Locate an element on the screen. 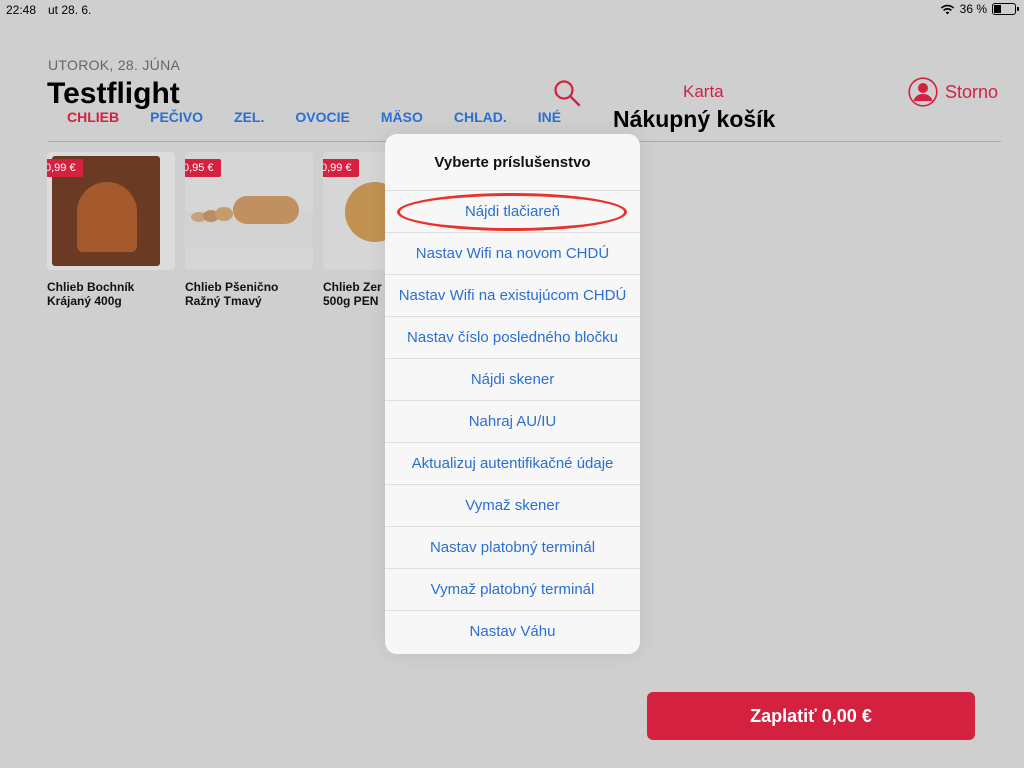 This screenshot has width=1024, height=768. search-icon is located at coordinates (567, 93).